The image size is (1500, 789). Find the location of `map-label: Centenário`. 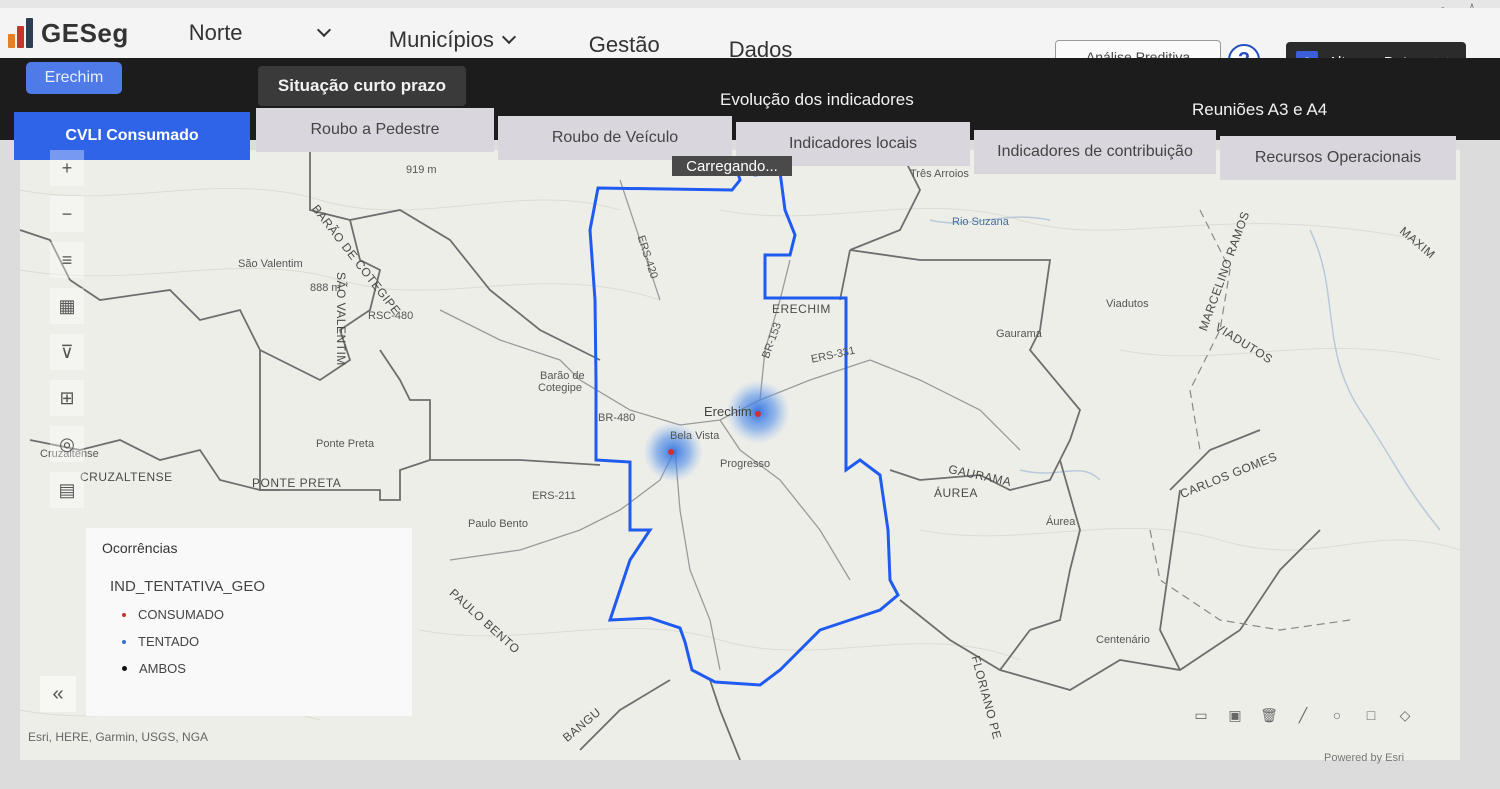

map-label: Centenário is located at coordinates (1123, 640).